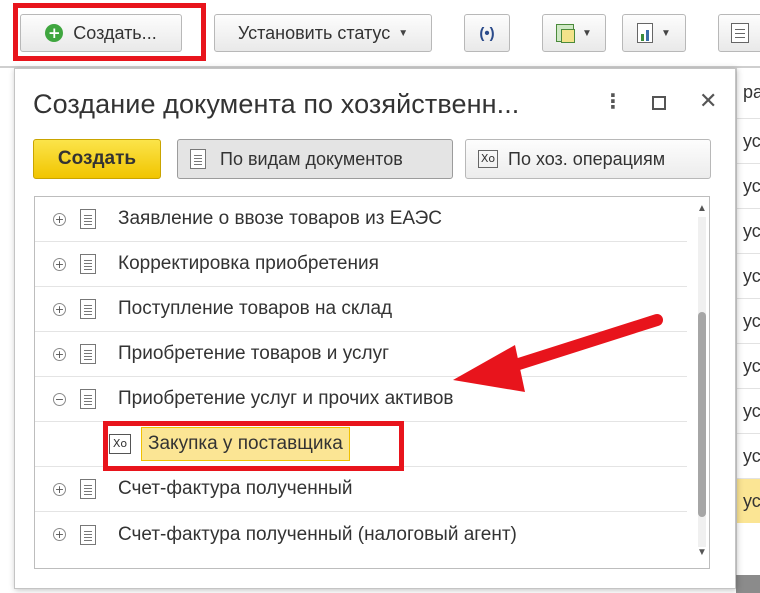 The width and height of the screenshot is (760, 593). I want to click on tree-row-label: Приобретение услуг и прочих активов, so click(286, 398).